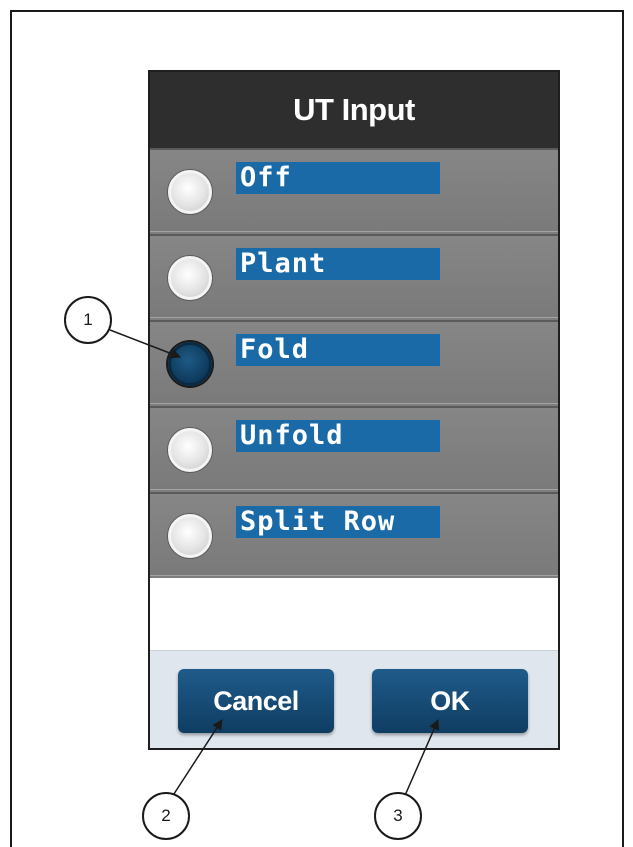  I want to click on callout-1: 1, so click(88, 320).